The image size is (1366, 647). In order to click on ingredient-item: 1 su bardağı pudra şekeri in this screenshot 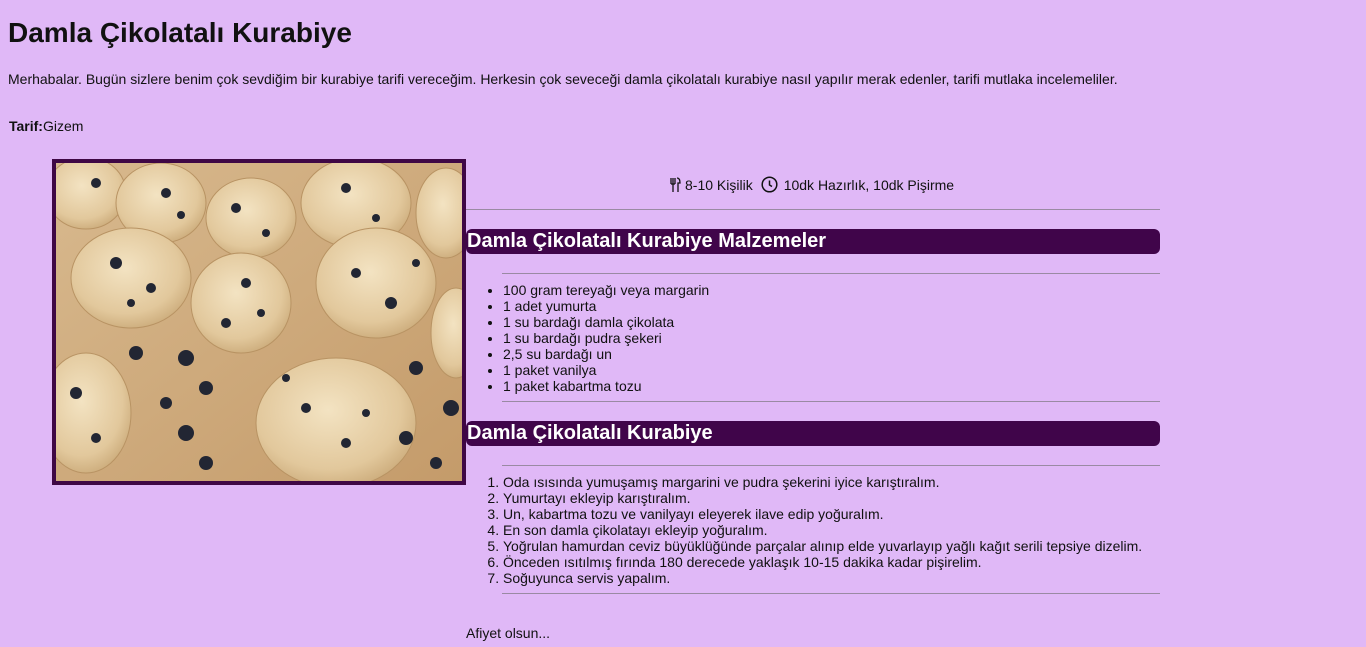, I will do `click(606, 338)`.